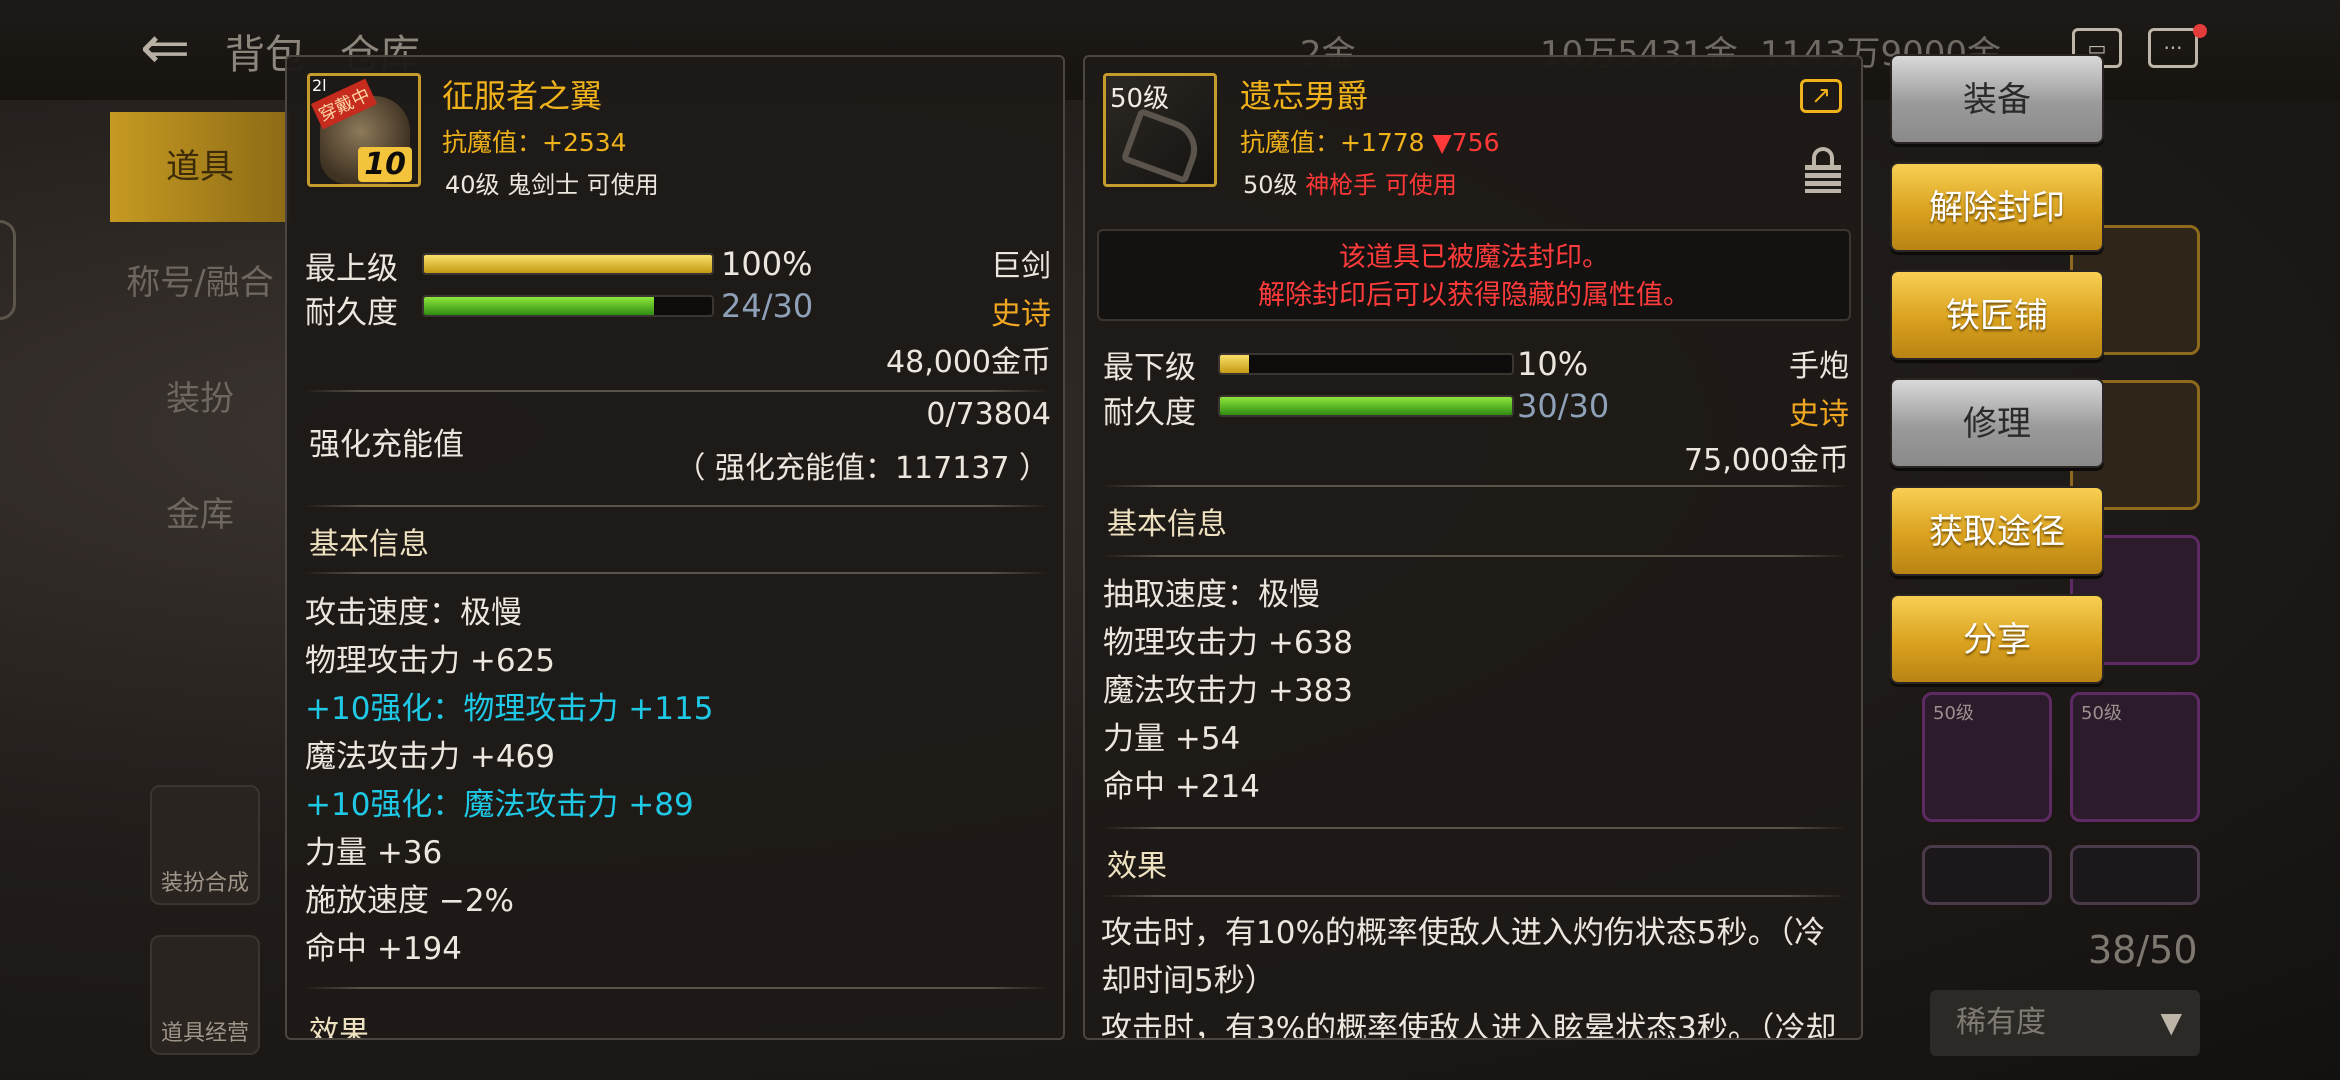 The width and height of the screenshot is (2340, 1080). What do you see at coordinates (1823, 179) in the screenshot?
I see `lock-body` at bounding box center [1823, 179].